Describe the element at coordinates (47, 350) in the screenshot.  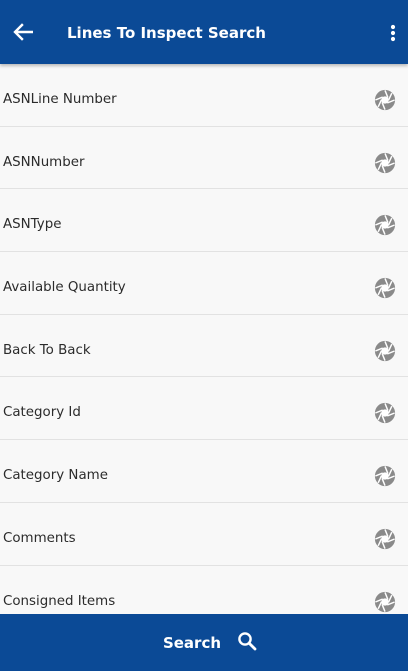
I see `field-label: Back To Back` at that location.